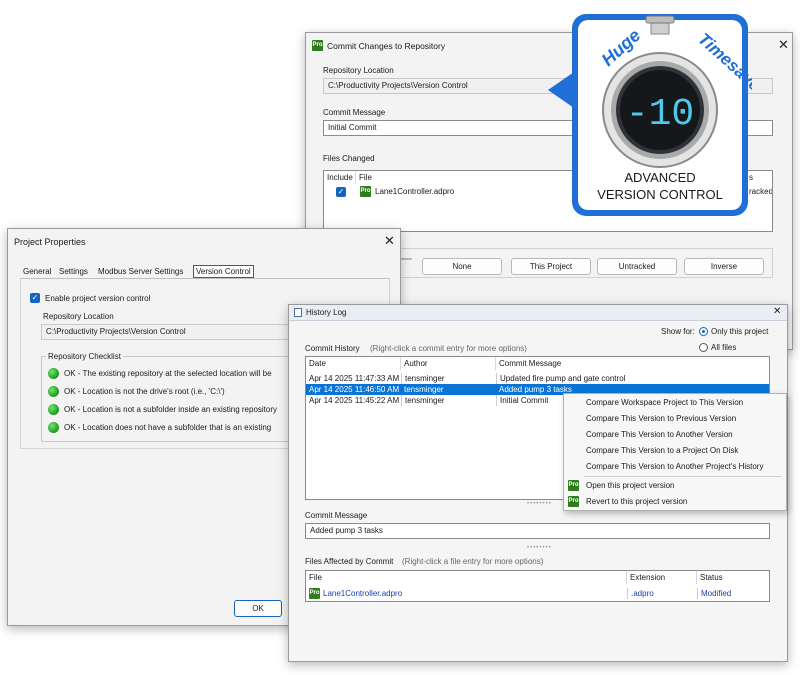 The height and width of the screenshot is (675, 800). I want to click on column-header-include: Include, so click(340, 177).